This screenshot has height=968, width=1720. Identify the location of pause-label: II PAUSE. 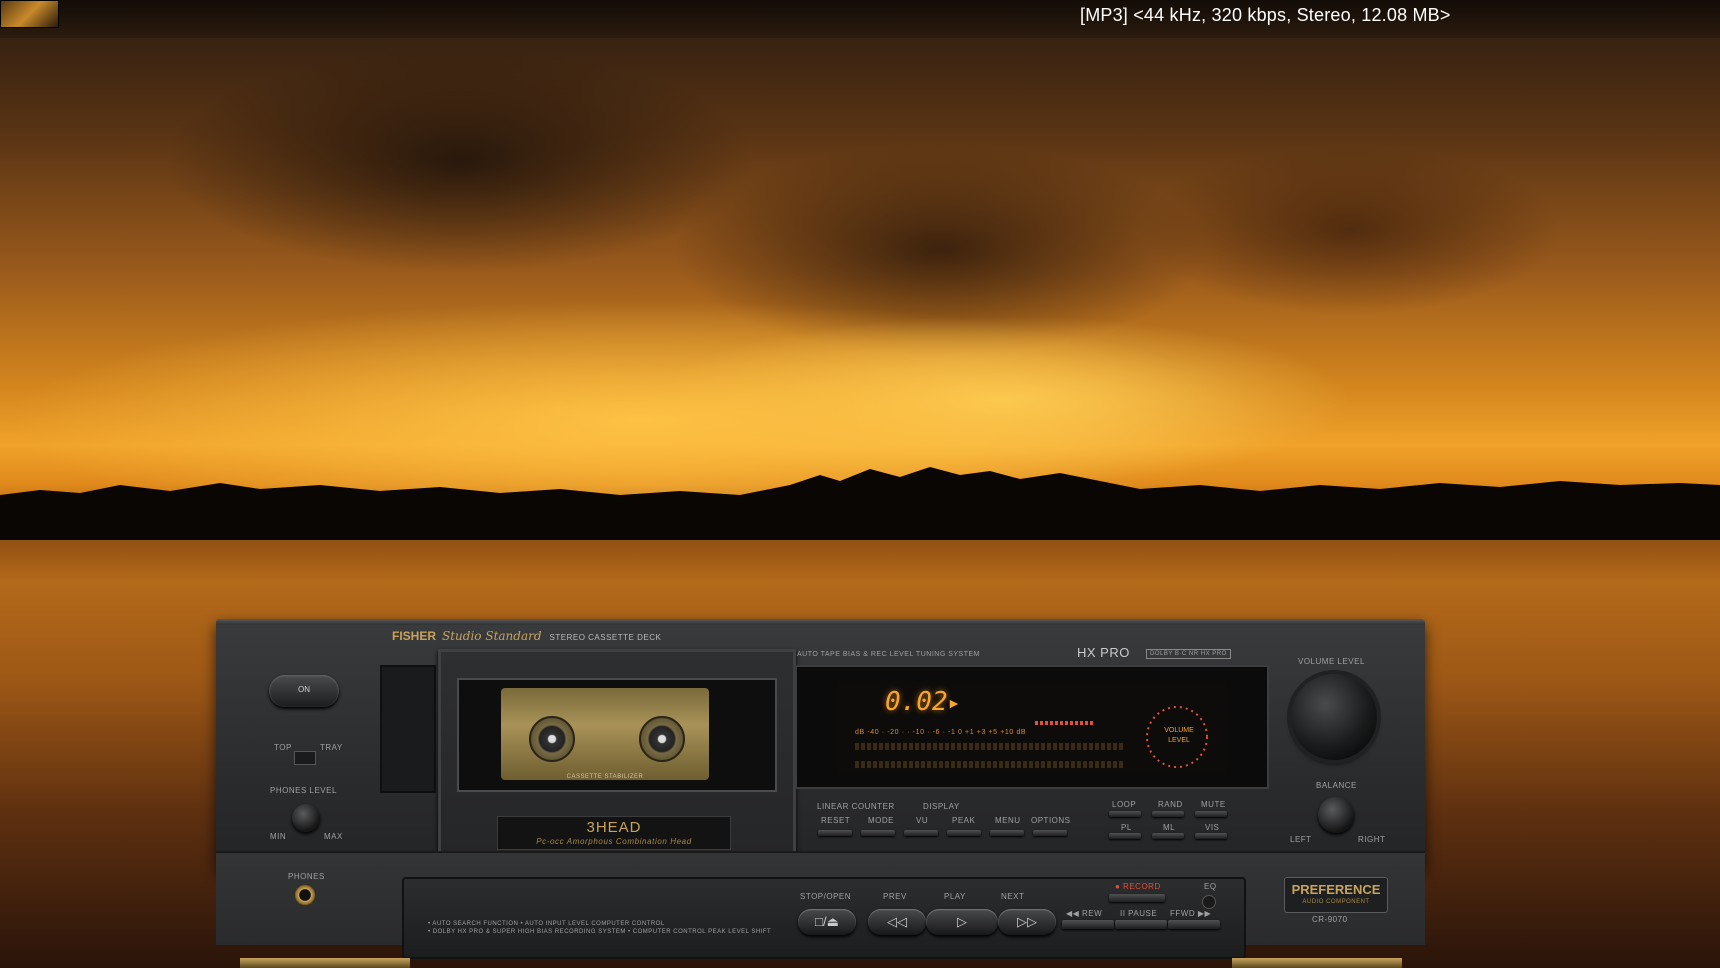
(1139, 913).